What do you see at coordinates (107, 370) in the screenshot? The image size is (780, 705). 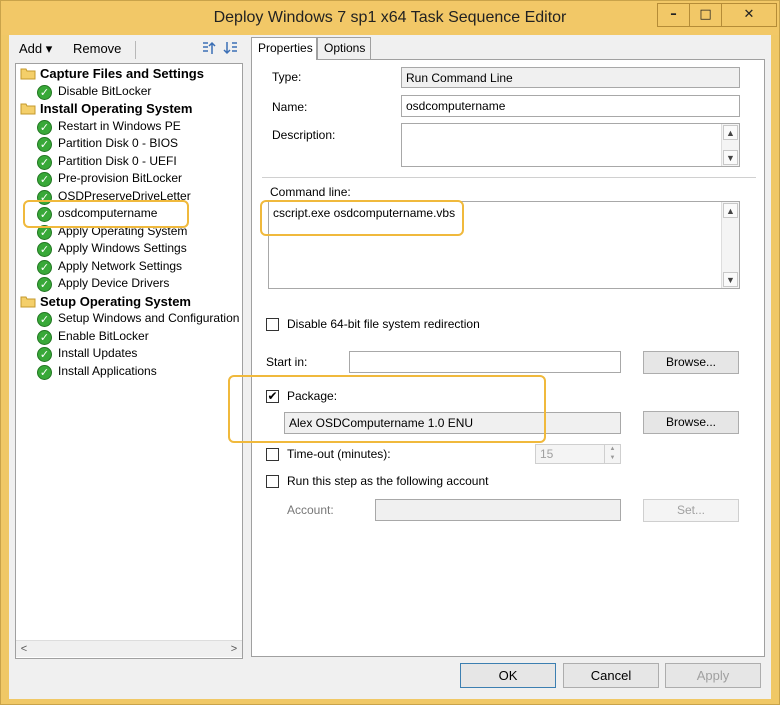 I see `tree-step-label: Install Applications` at bounding box center [107, 370].